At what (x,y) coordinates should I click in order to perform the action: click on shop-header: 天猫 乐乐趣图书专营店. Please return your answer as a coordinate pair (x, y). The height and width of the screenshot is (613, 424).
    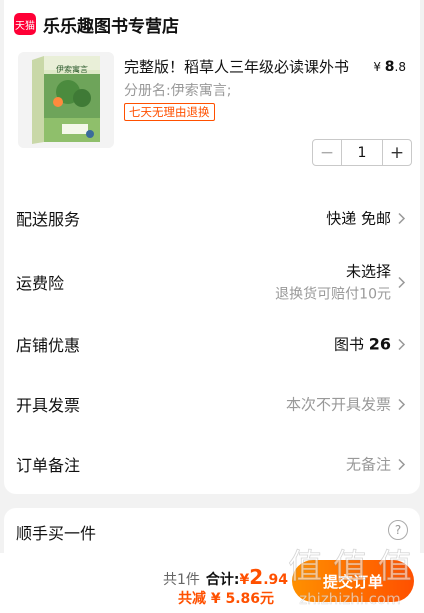
    Looking at the image, I should click on (96, 24).